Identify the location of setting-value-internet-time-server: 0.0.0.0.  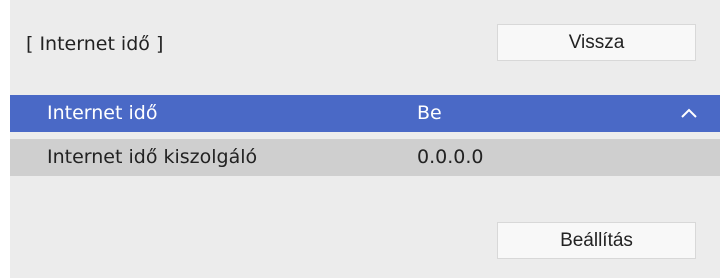
(450, 157).